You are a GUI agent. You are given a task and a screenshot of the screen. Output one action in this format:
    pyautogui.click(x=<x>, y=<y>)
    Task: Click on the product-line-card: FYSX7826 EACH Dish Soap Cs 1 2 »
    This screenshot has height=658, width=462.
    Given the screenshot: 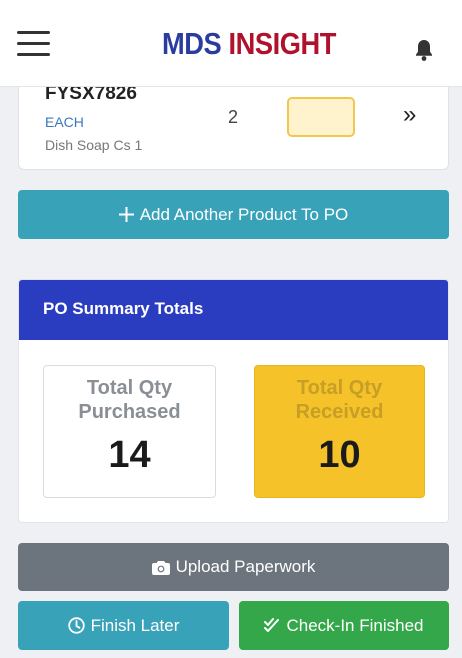 What is the action you would take?
    pyautogui.click(x=233, y=125)
    